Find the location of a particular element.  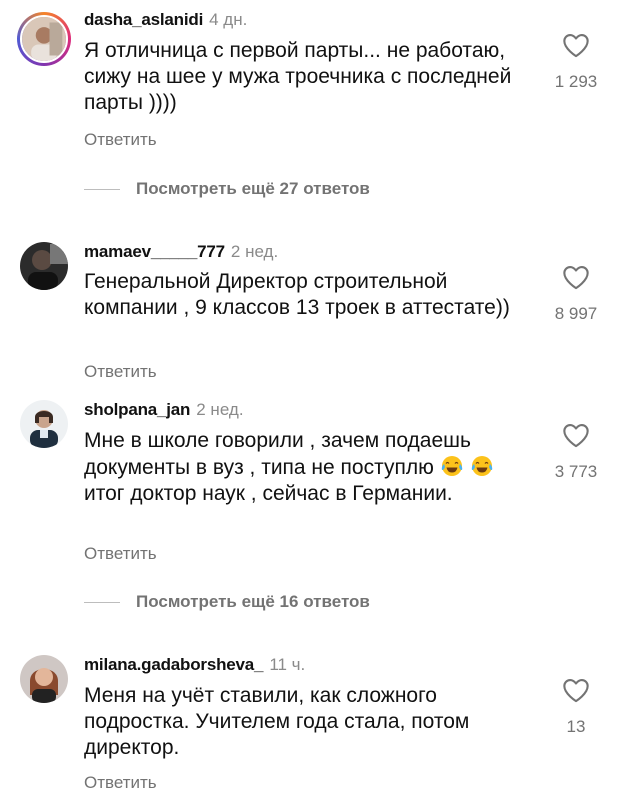

like-group: 13 is located at coordinates (576, 707).